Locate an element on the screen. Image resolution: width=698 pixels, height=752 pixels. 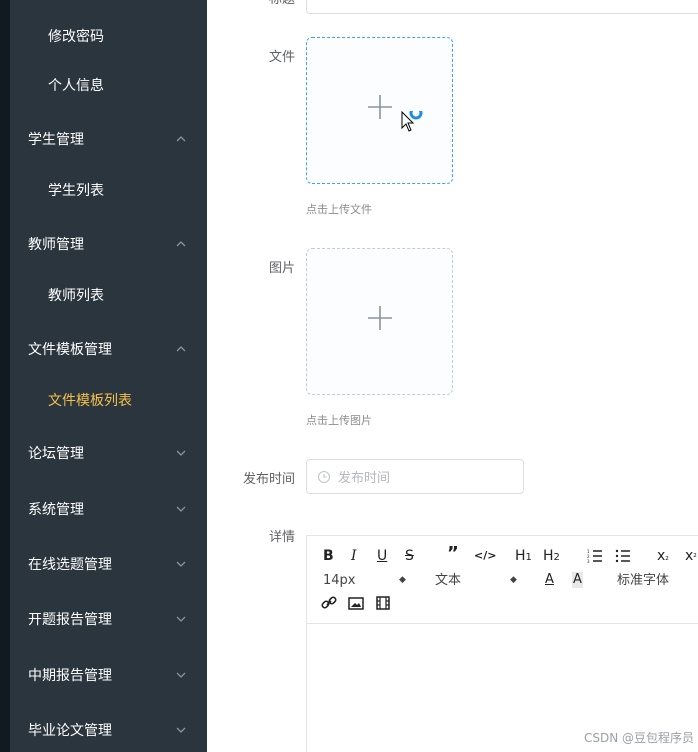
font-size-select-value: 14px is located at coordinates (339, 581).